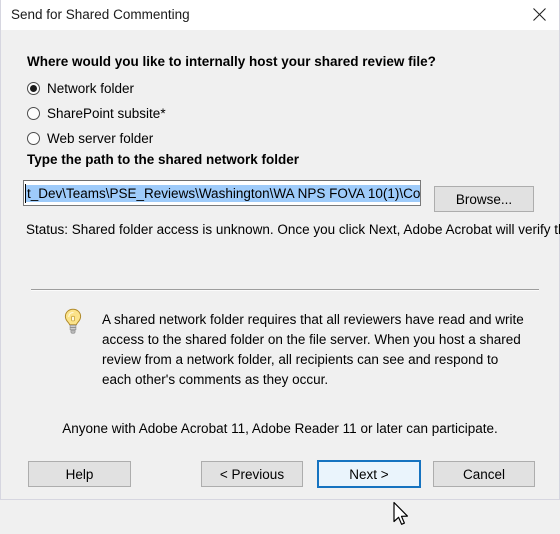 This screenshot has width=560, height=534. I want to click on previous-button: < Previous, so click(252, 474).